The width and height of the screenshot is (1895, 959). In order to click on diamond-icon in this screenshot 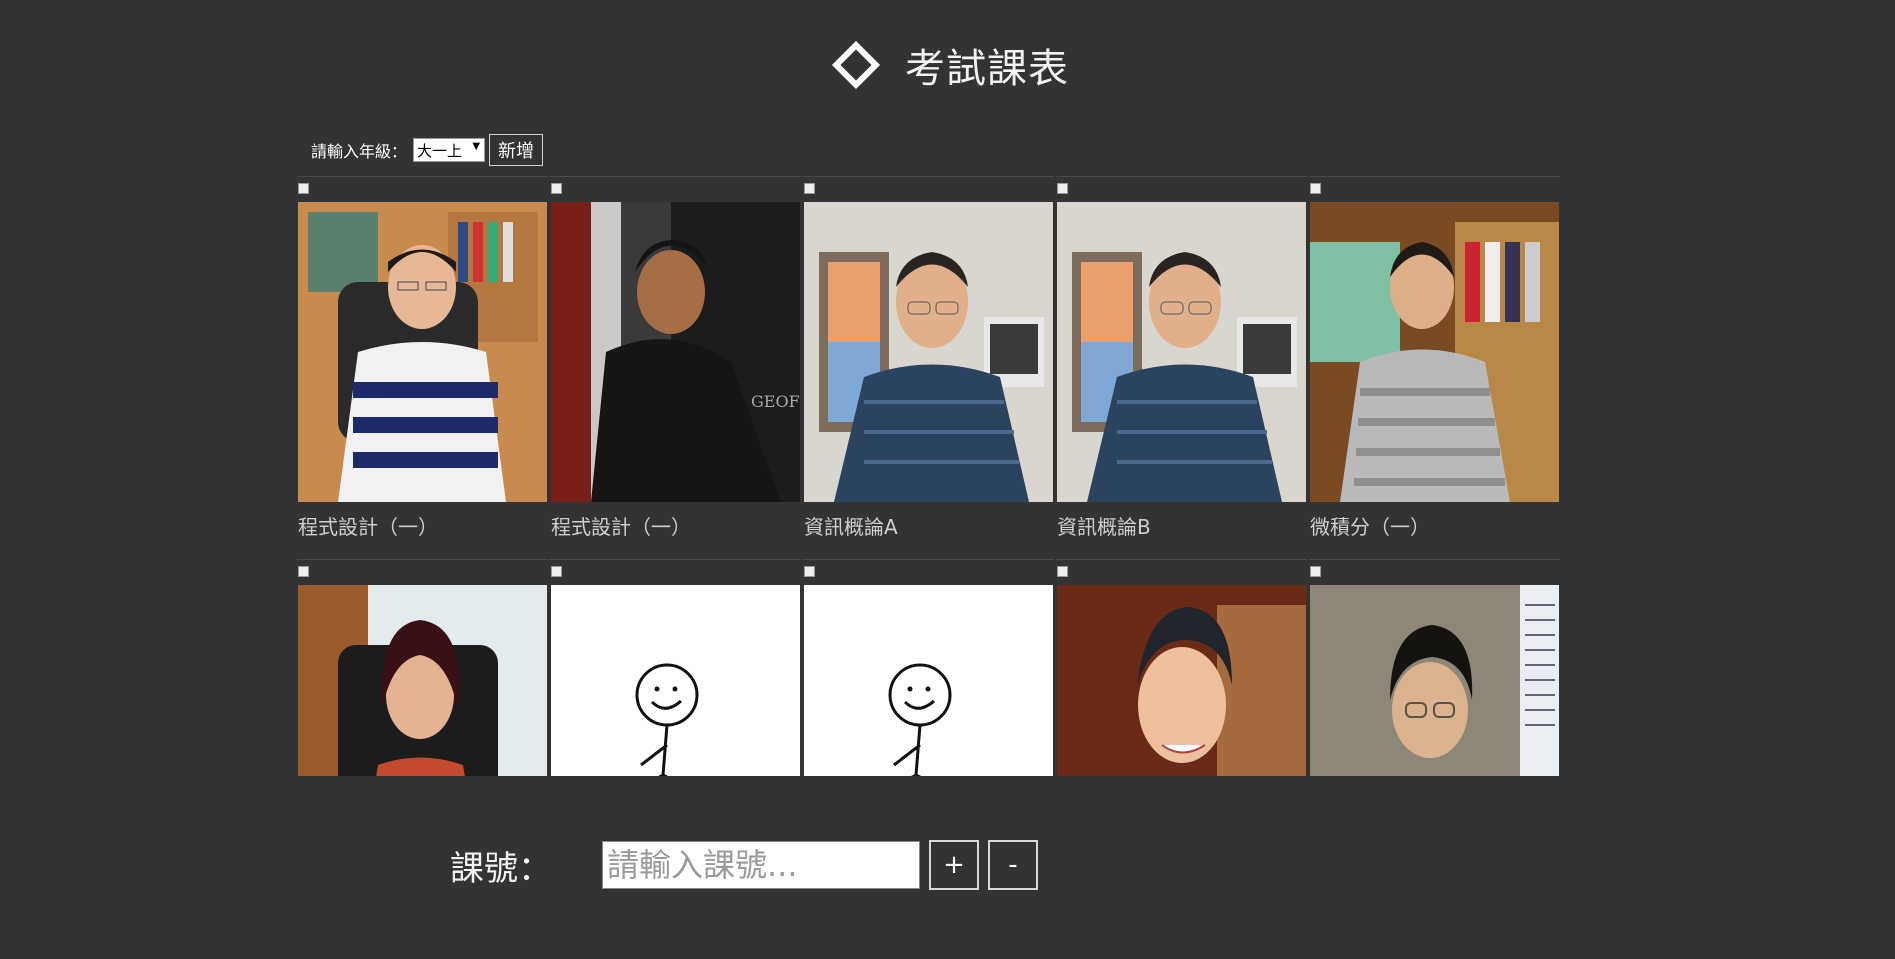, I will do `click(856, 65)`.